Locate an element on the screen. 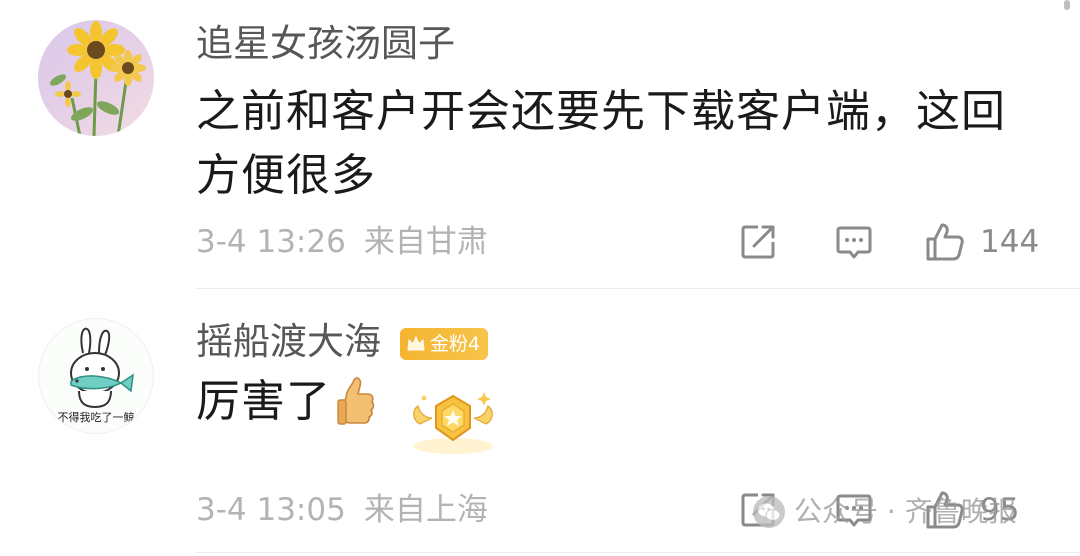  wechat-logo-icon is located at coordinates (769, 512).